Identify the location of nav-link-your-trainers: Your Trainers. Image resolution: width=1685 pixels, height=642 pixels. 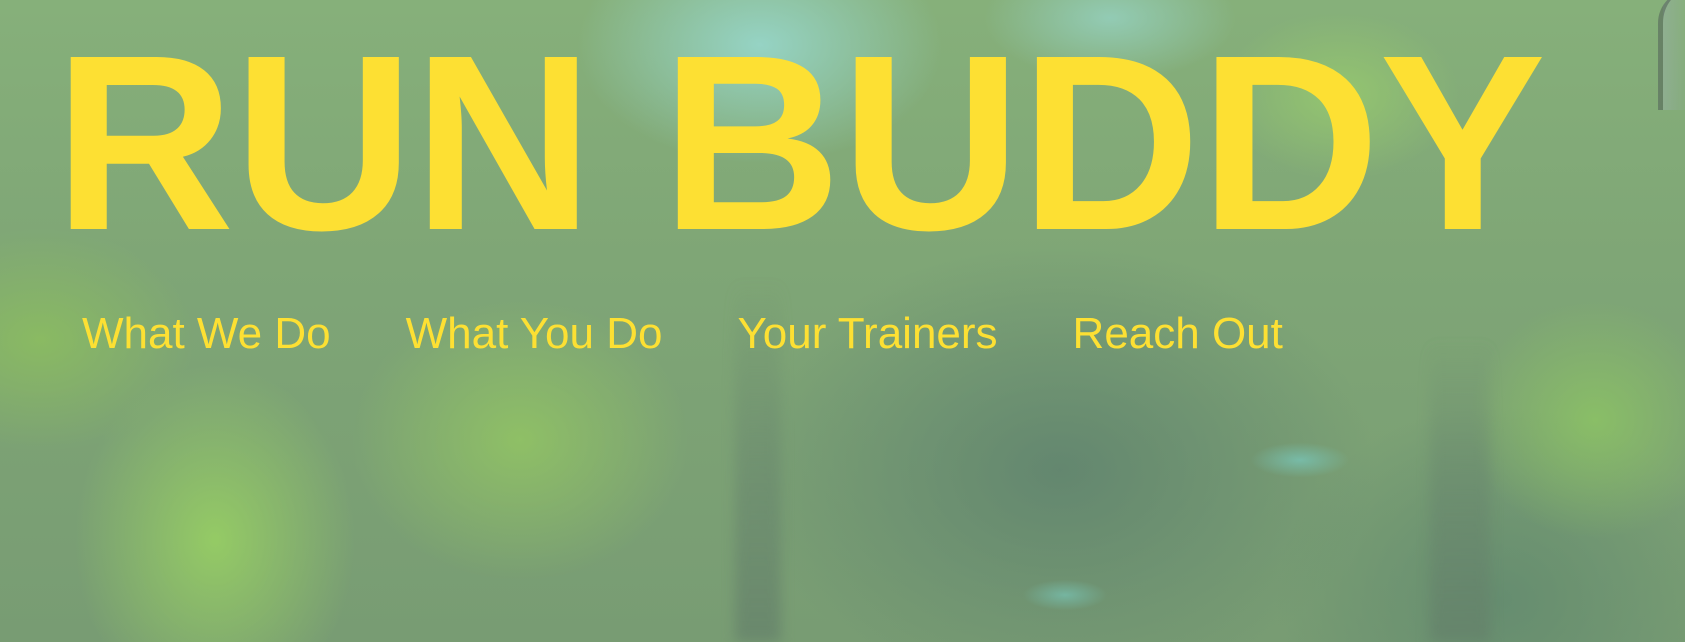
(867, 334).